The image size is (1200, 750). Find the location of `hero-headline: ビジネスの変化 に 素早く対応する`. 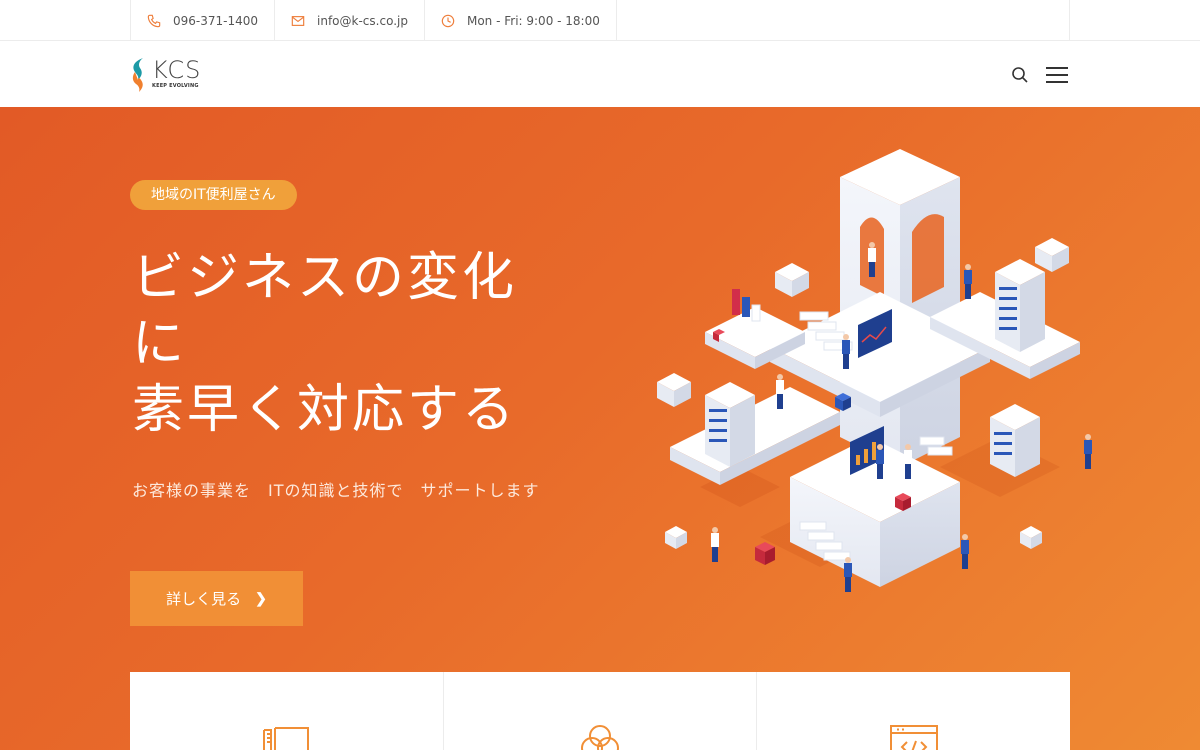

hero-headline: ビジネスの変化 に 素早く対応する is located at coordinates (324, 344).